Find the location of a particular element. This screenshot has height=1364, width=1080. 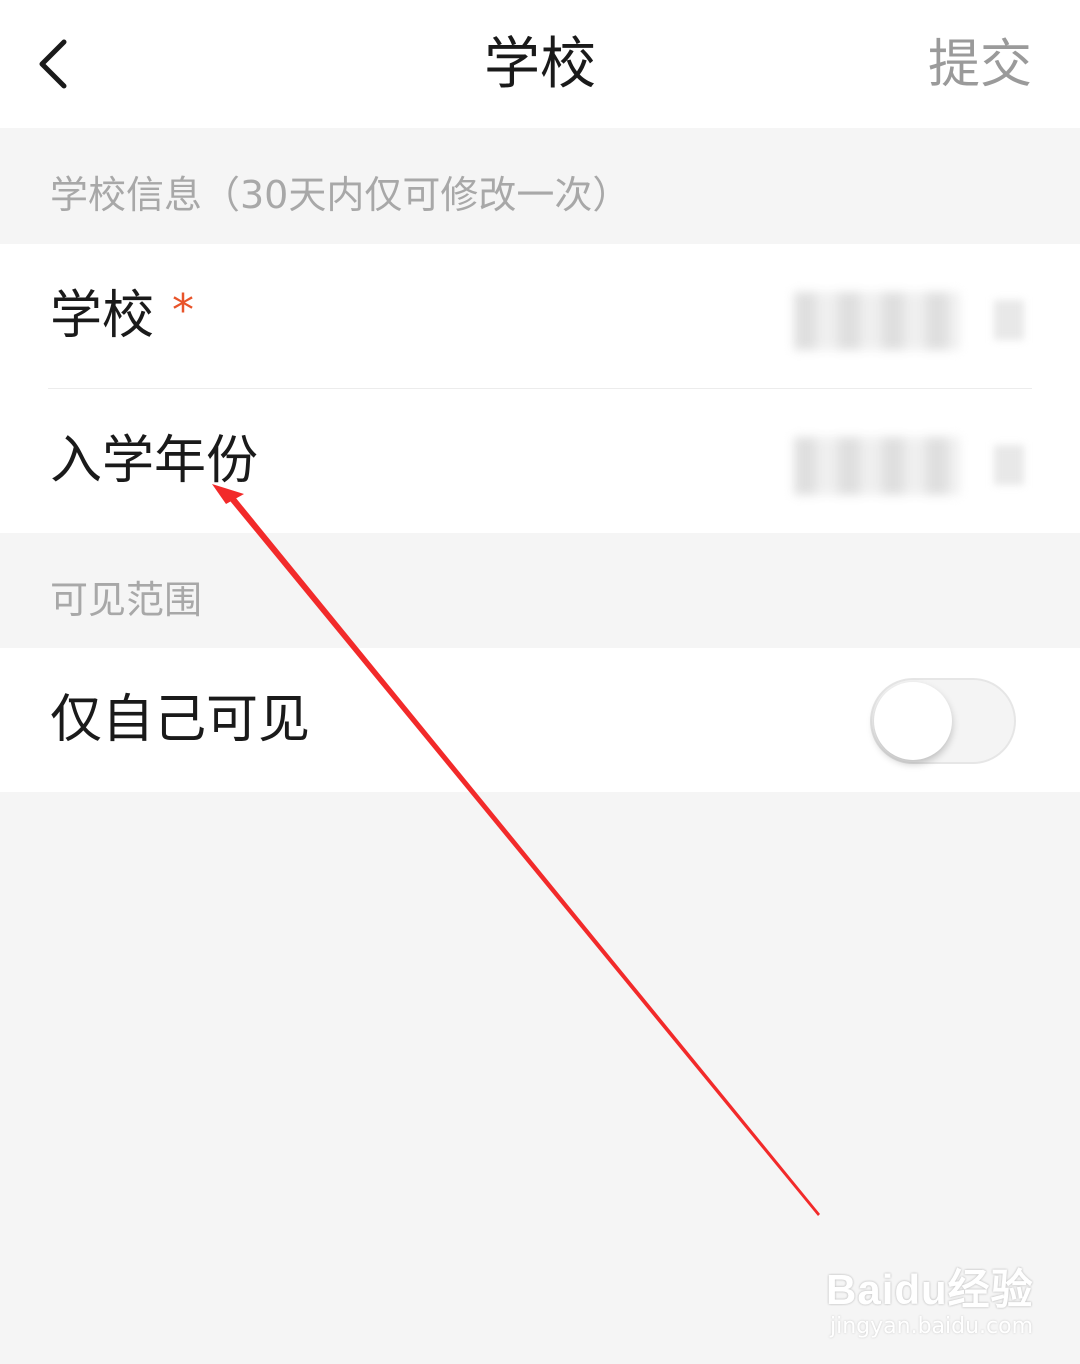

required-mark: * is located at coordinates (183, 310).